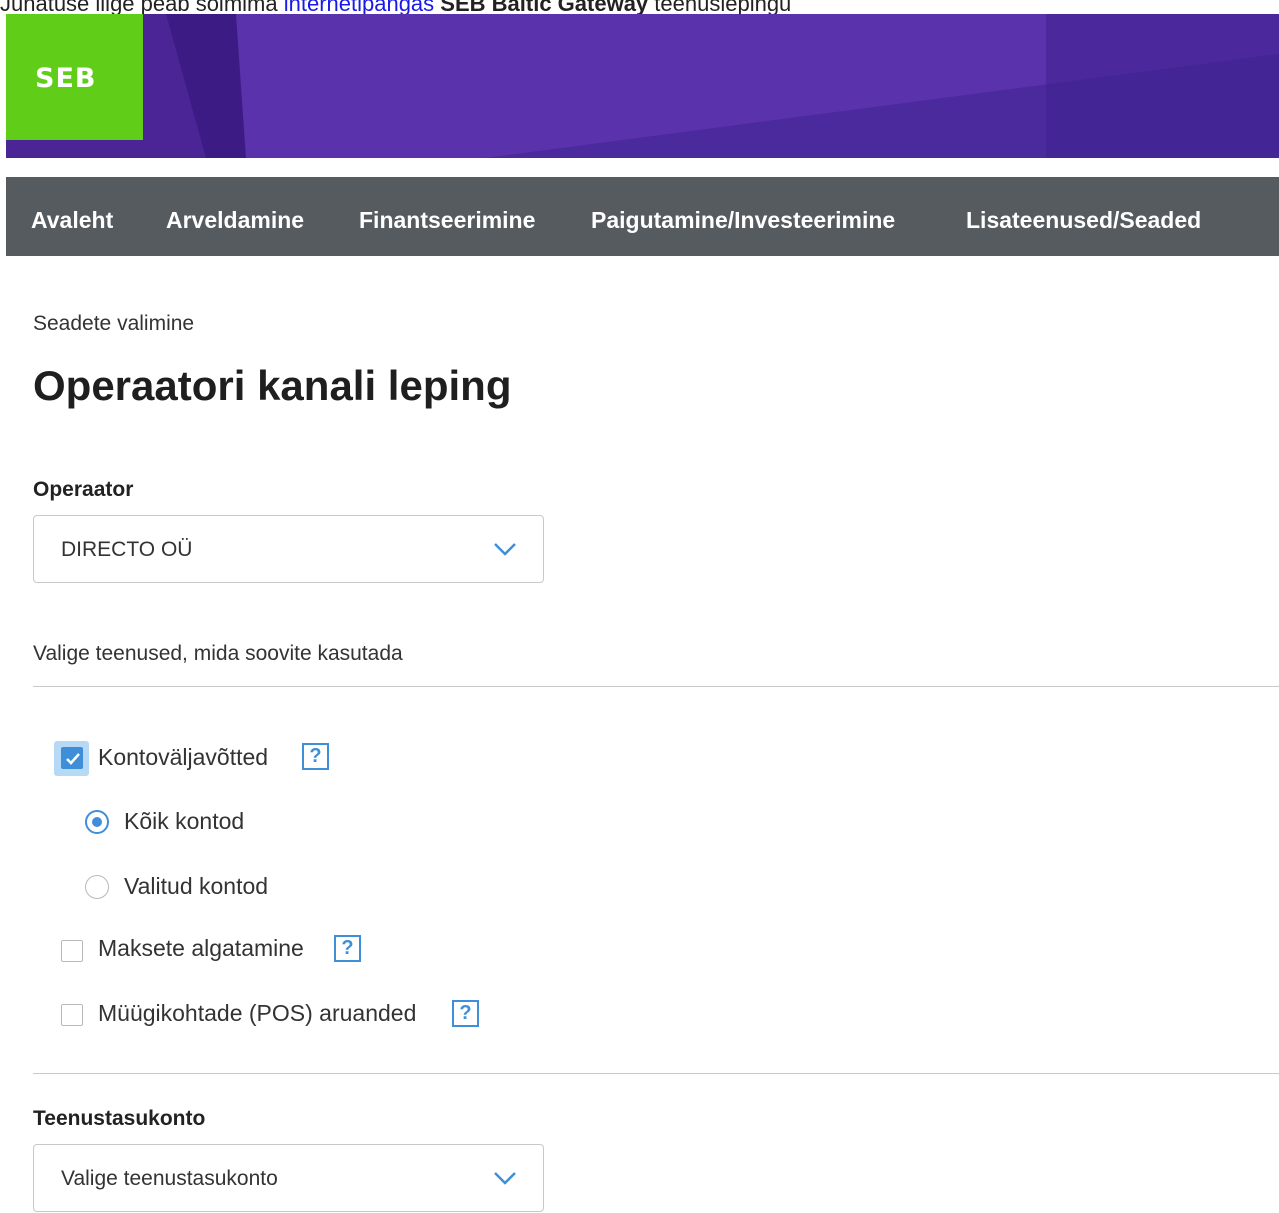 Image resolution: width=1279 pixels, height=1213 pixels. Describe the element at coordinates (235, 216) in the screenshot. I see `nav-item-arveldamine: Arveldamine` at that location.